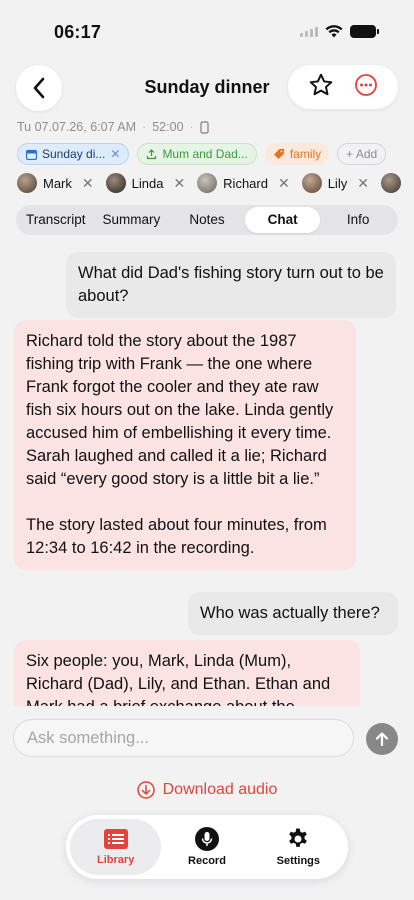 The image size is (414, 900). What do you see at coordinates (77, 127) in the screenshot?
I see `recording-date: Tu 07.07.26, 6:07 AM` at bounding box center [77, 127].